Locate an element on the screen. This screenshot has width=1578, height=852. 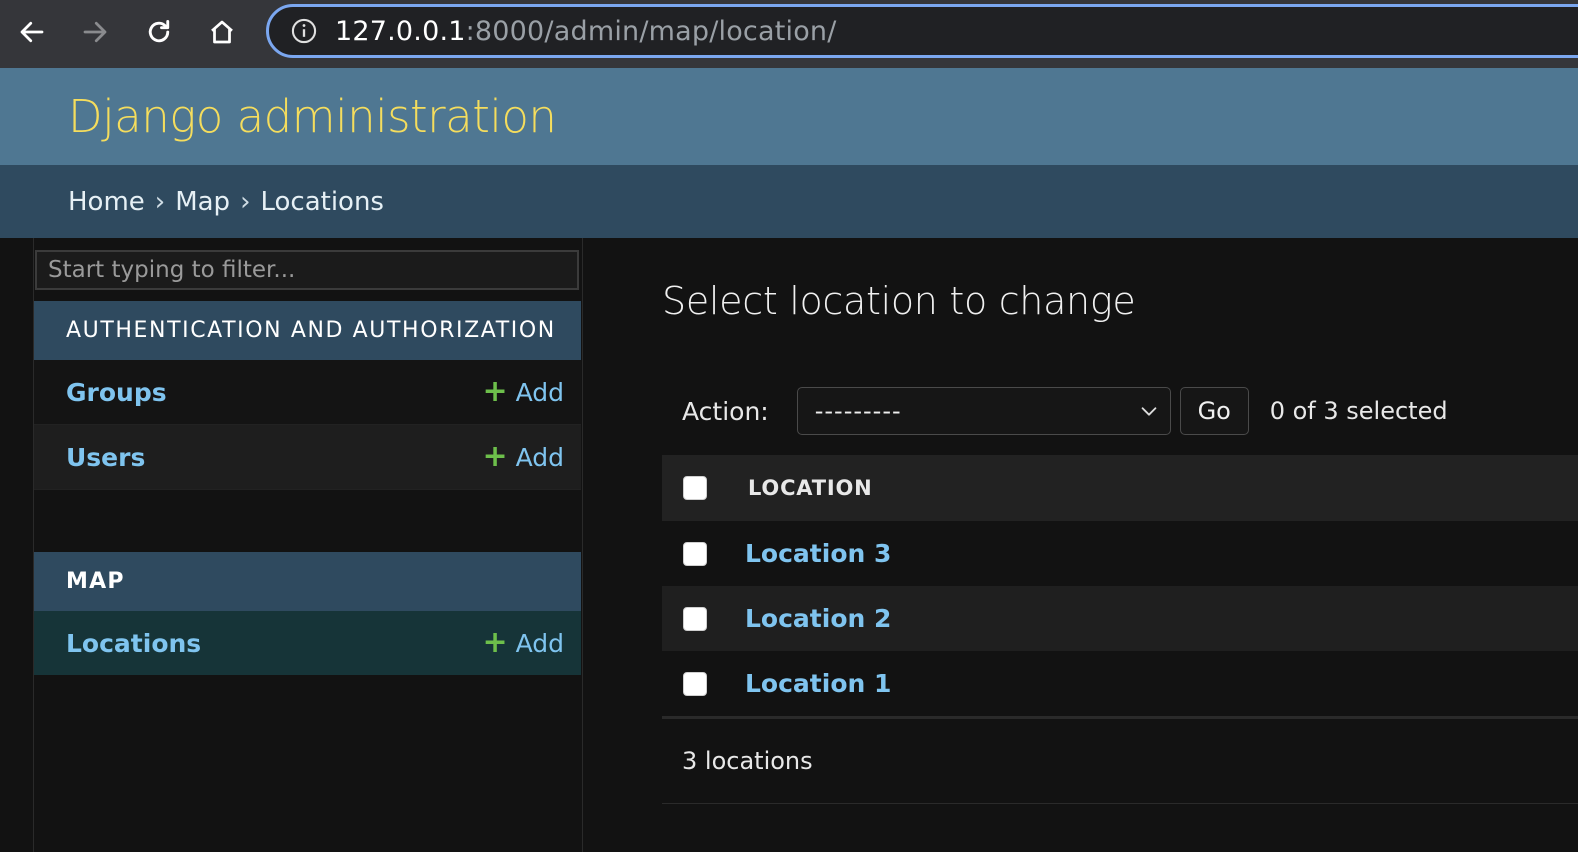
users-link: Users is located at coordinates (105, 457).